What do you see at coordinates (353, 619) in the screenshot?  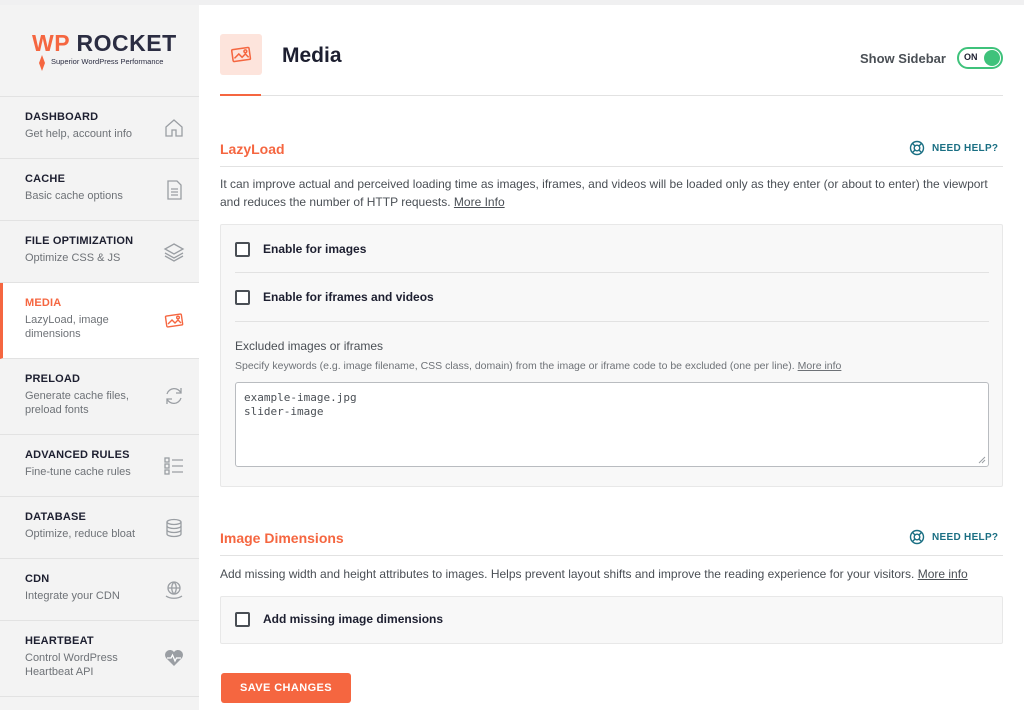 I see `add-missing-dimensions-label: Add missing image dimensions` at bounding box center [353, 619].